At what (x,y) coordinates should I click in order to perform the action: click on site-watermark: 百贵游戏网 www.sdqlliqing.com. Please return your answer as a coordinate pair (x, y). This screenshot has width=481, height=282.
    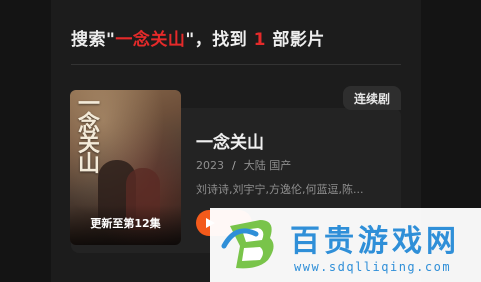
    Looking at the image, I should click on (345, 245).